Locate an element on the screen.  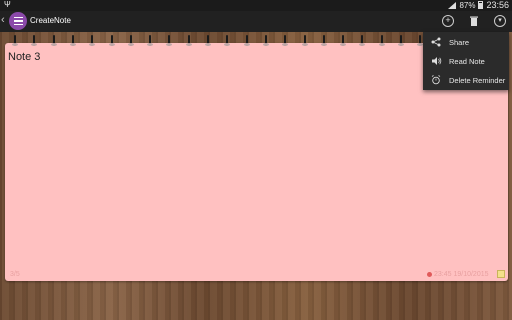
notes-list-icon is located at coordinates (18, 21).